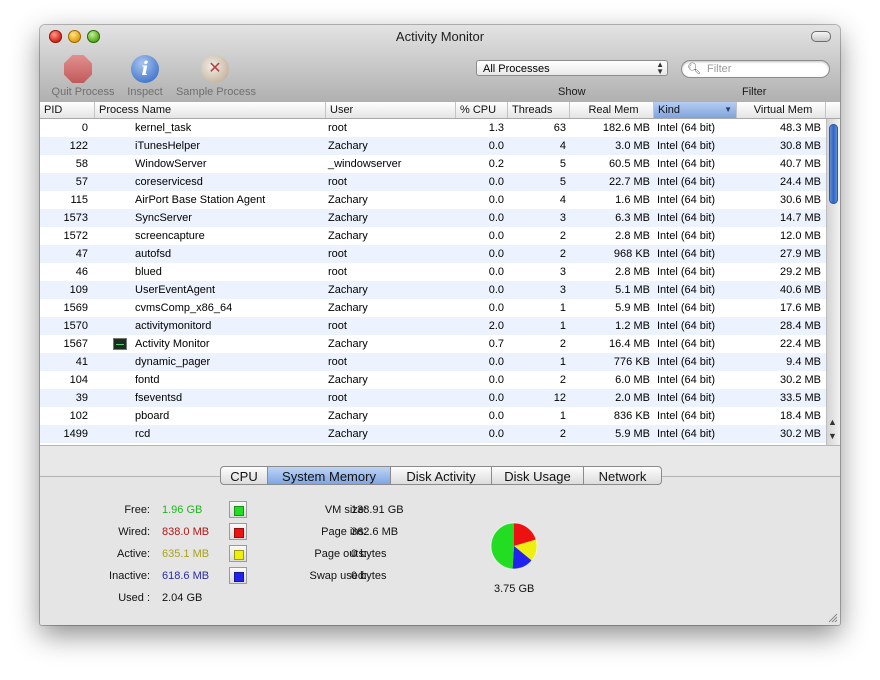 The image size is (880, 680). Describe the element at coordinates (238, 531) in the screenshot. I see `wired-color-swatch` at that location.